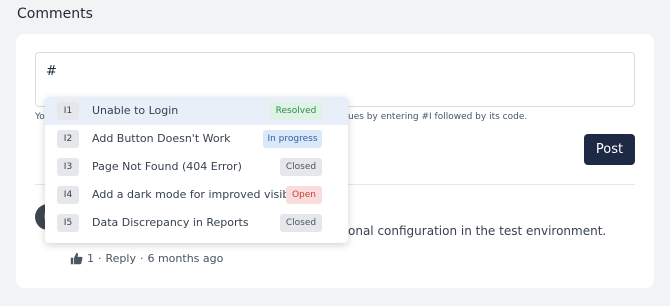  I want to click on page-title: Comments, so click(55, 14).